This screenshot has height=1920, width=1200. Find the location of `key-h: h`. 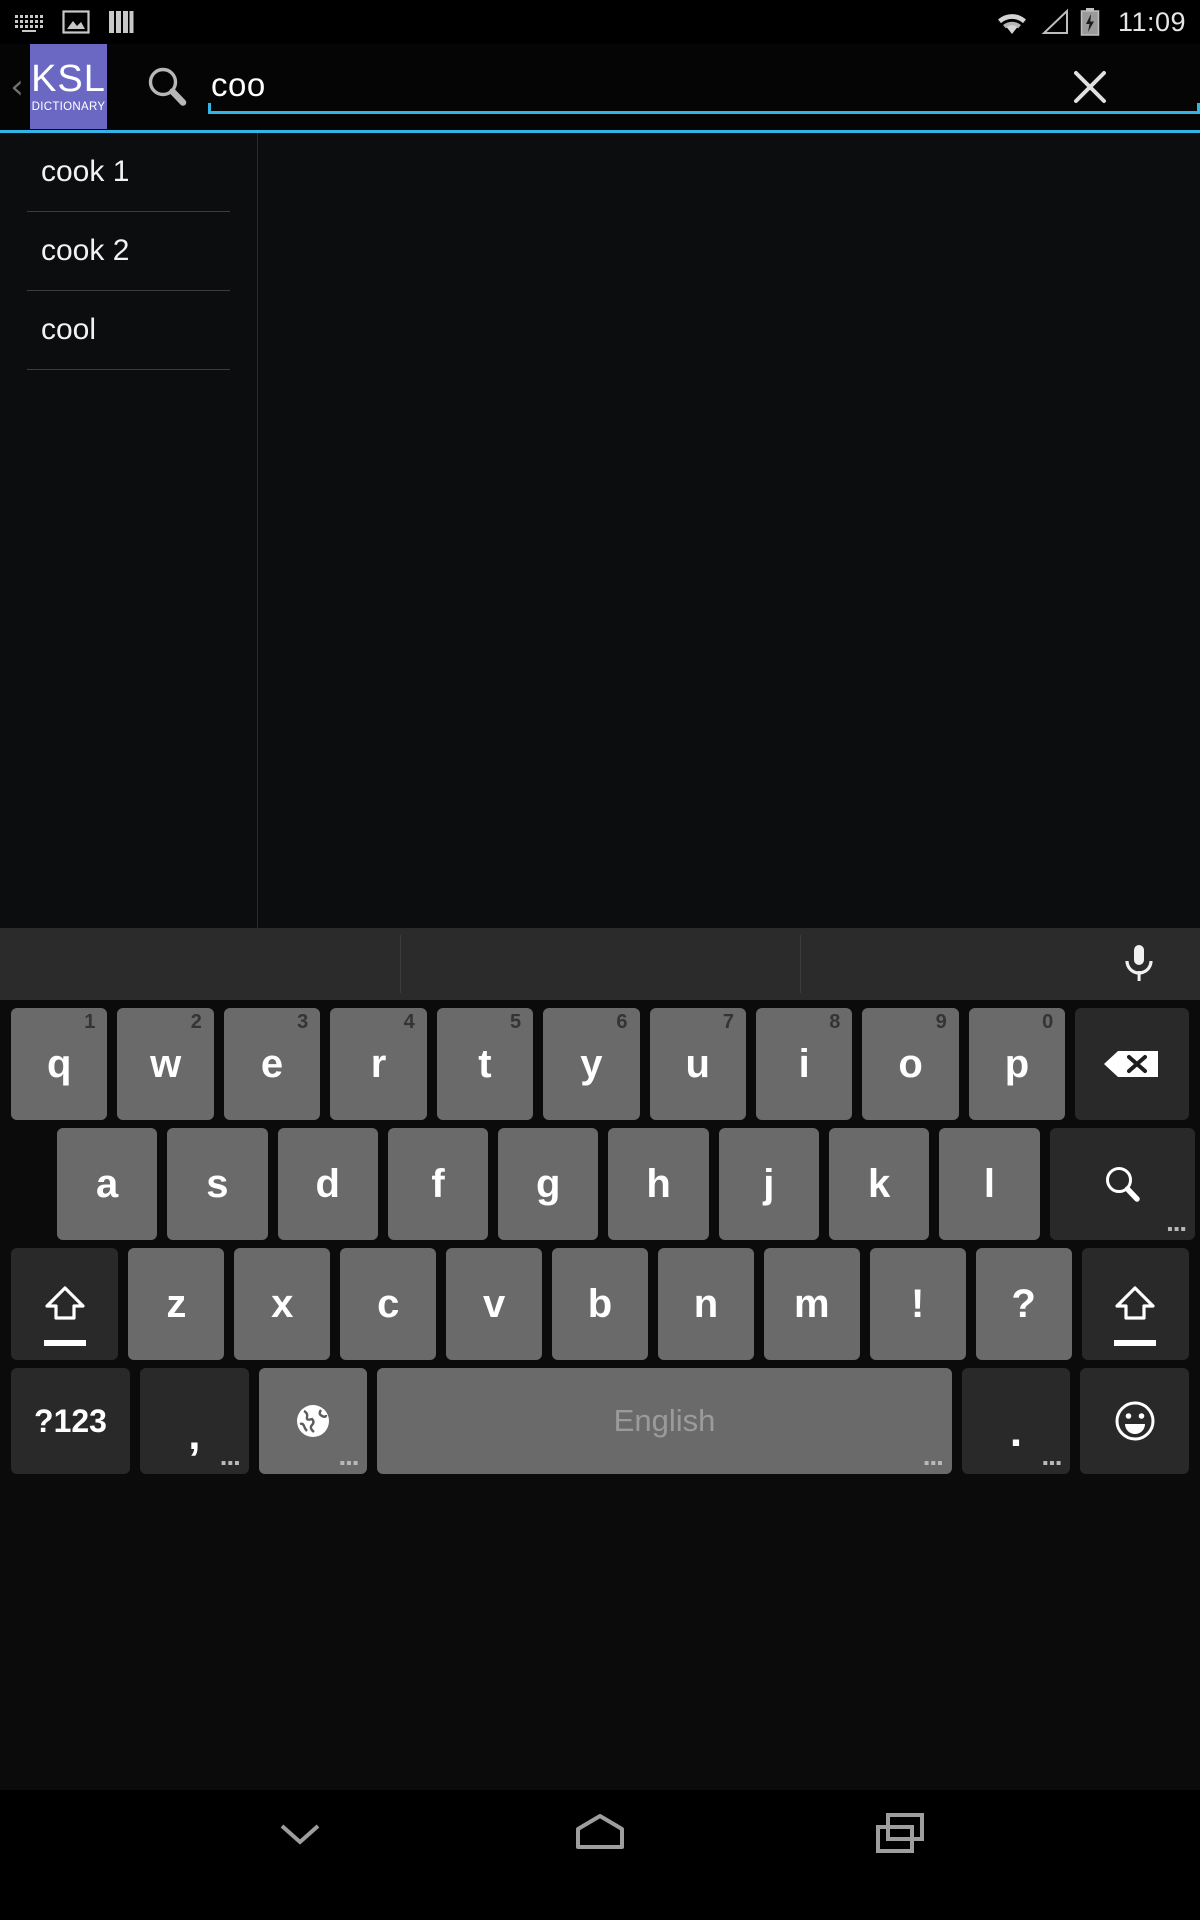

key-h: h is located at coordinates (658, 1184).